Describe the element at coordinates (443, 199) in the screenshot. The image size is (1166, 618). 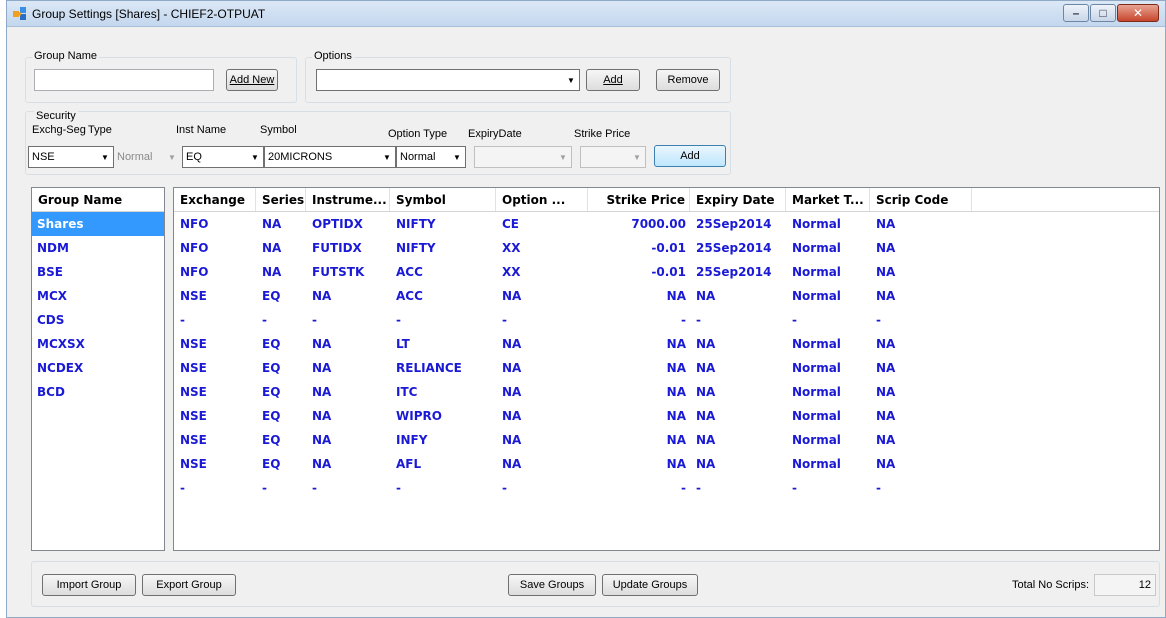
I see `column-header: Symbol` at that location.